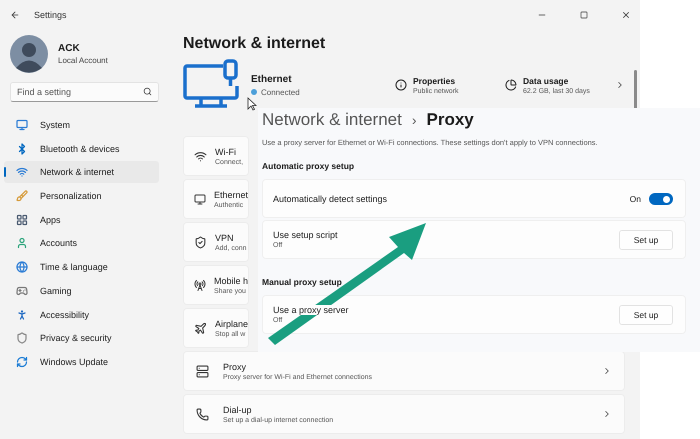  I want to click on connection-status: Connected, so click(280, 92).